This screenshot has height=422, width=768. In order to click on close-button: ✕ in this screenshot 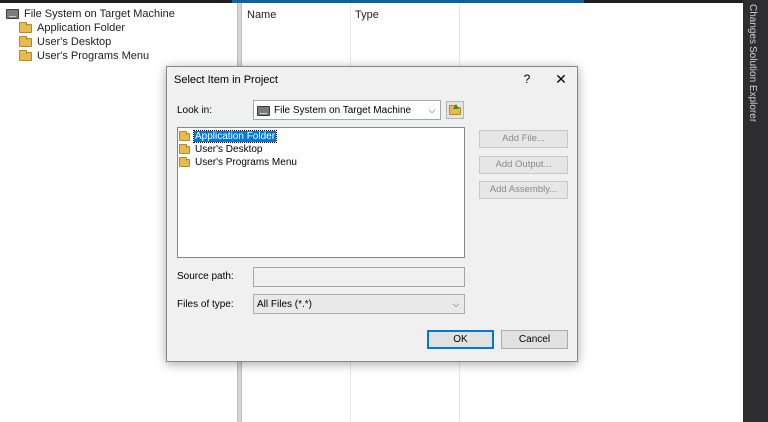, I will do `click(561, 79)`.